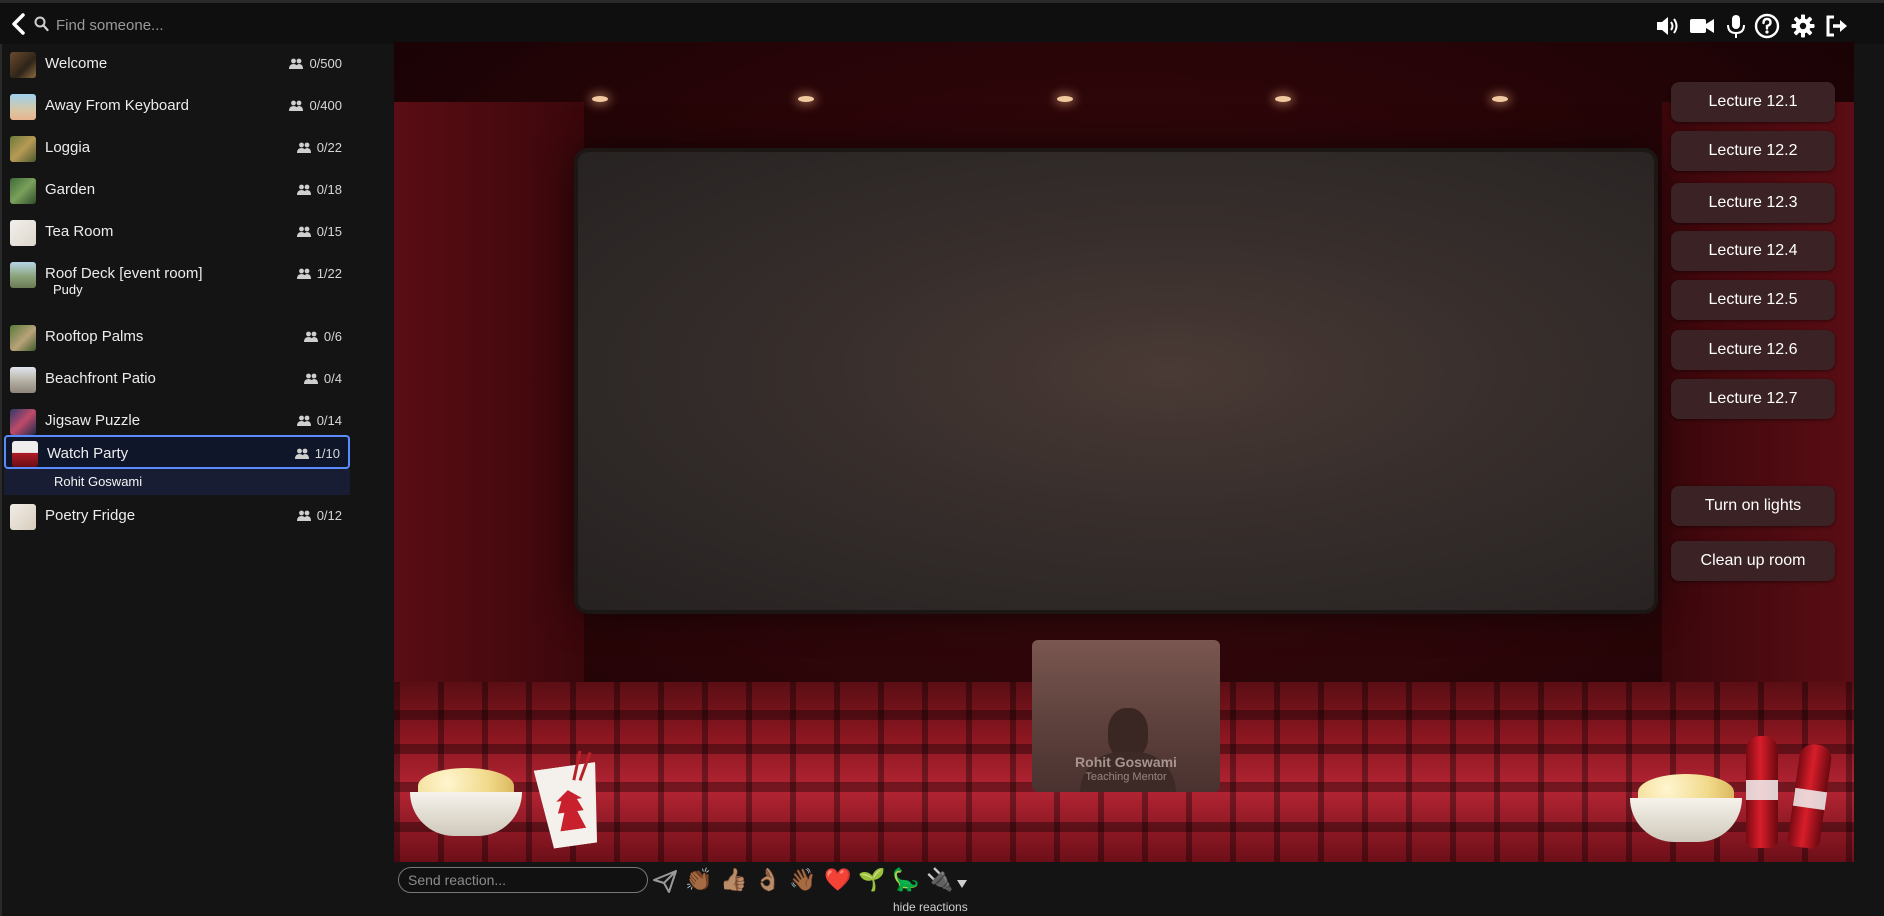 This screenshot has height=916, width=1884. What do you see at coordinates (942, 22) in the screenshot?
I see `top-bar` at bounding box center [942, 22].